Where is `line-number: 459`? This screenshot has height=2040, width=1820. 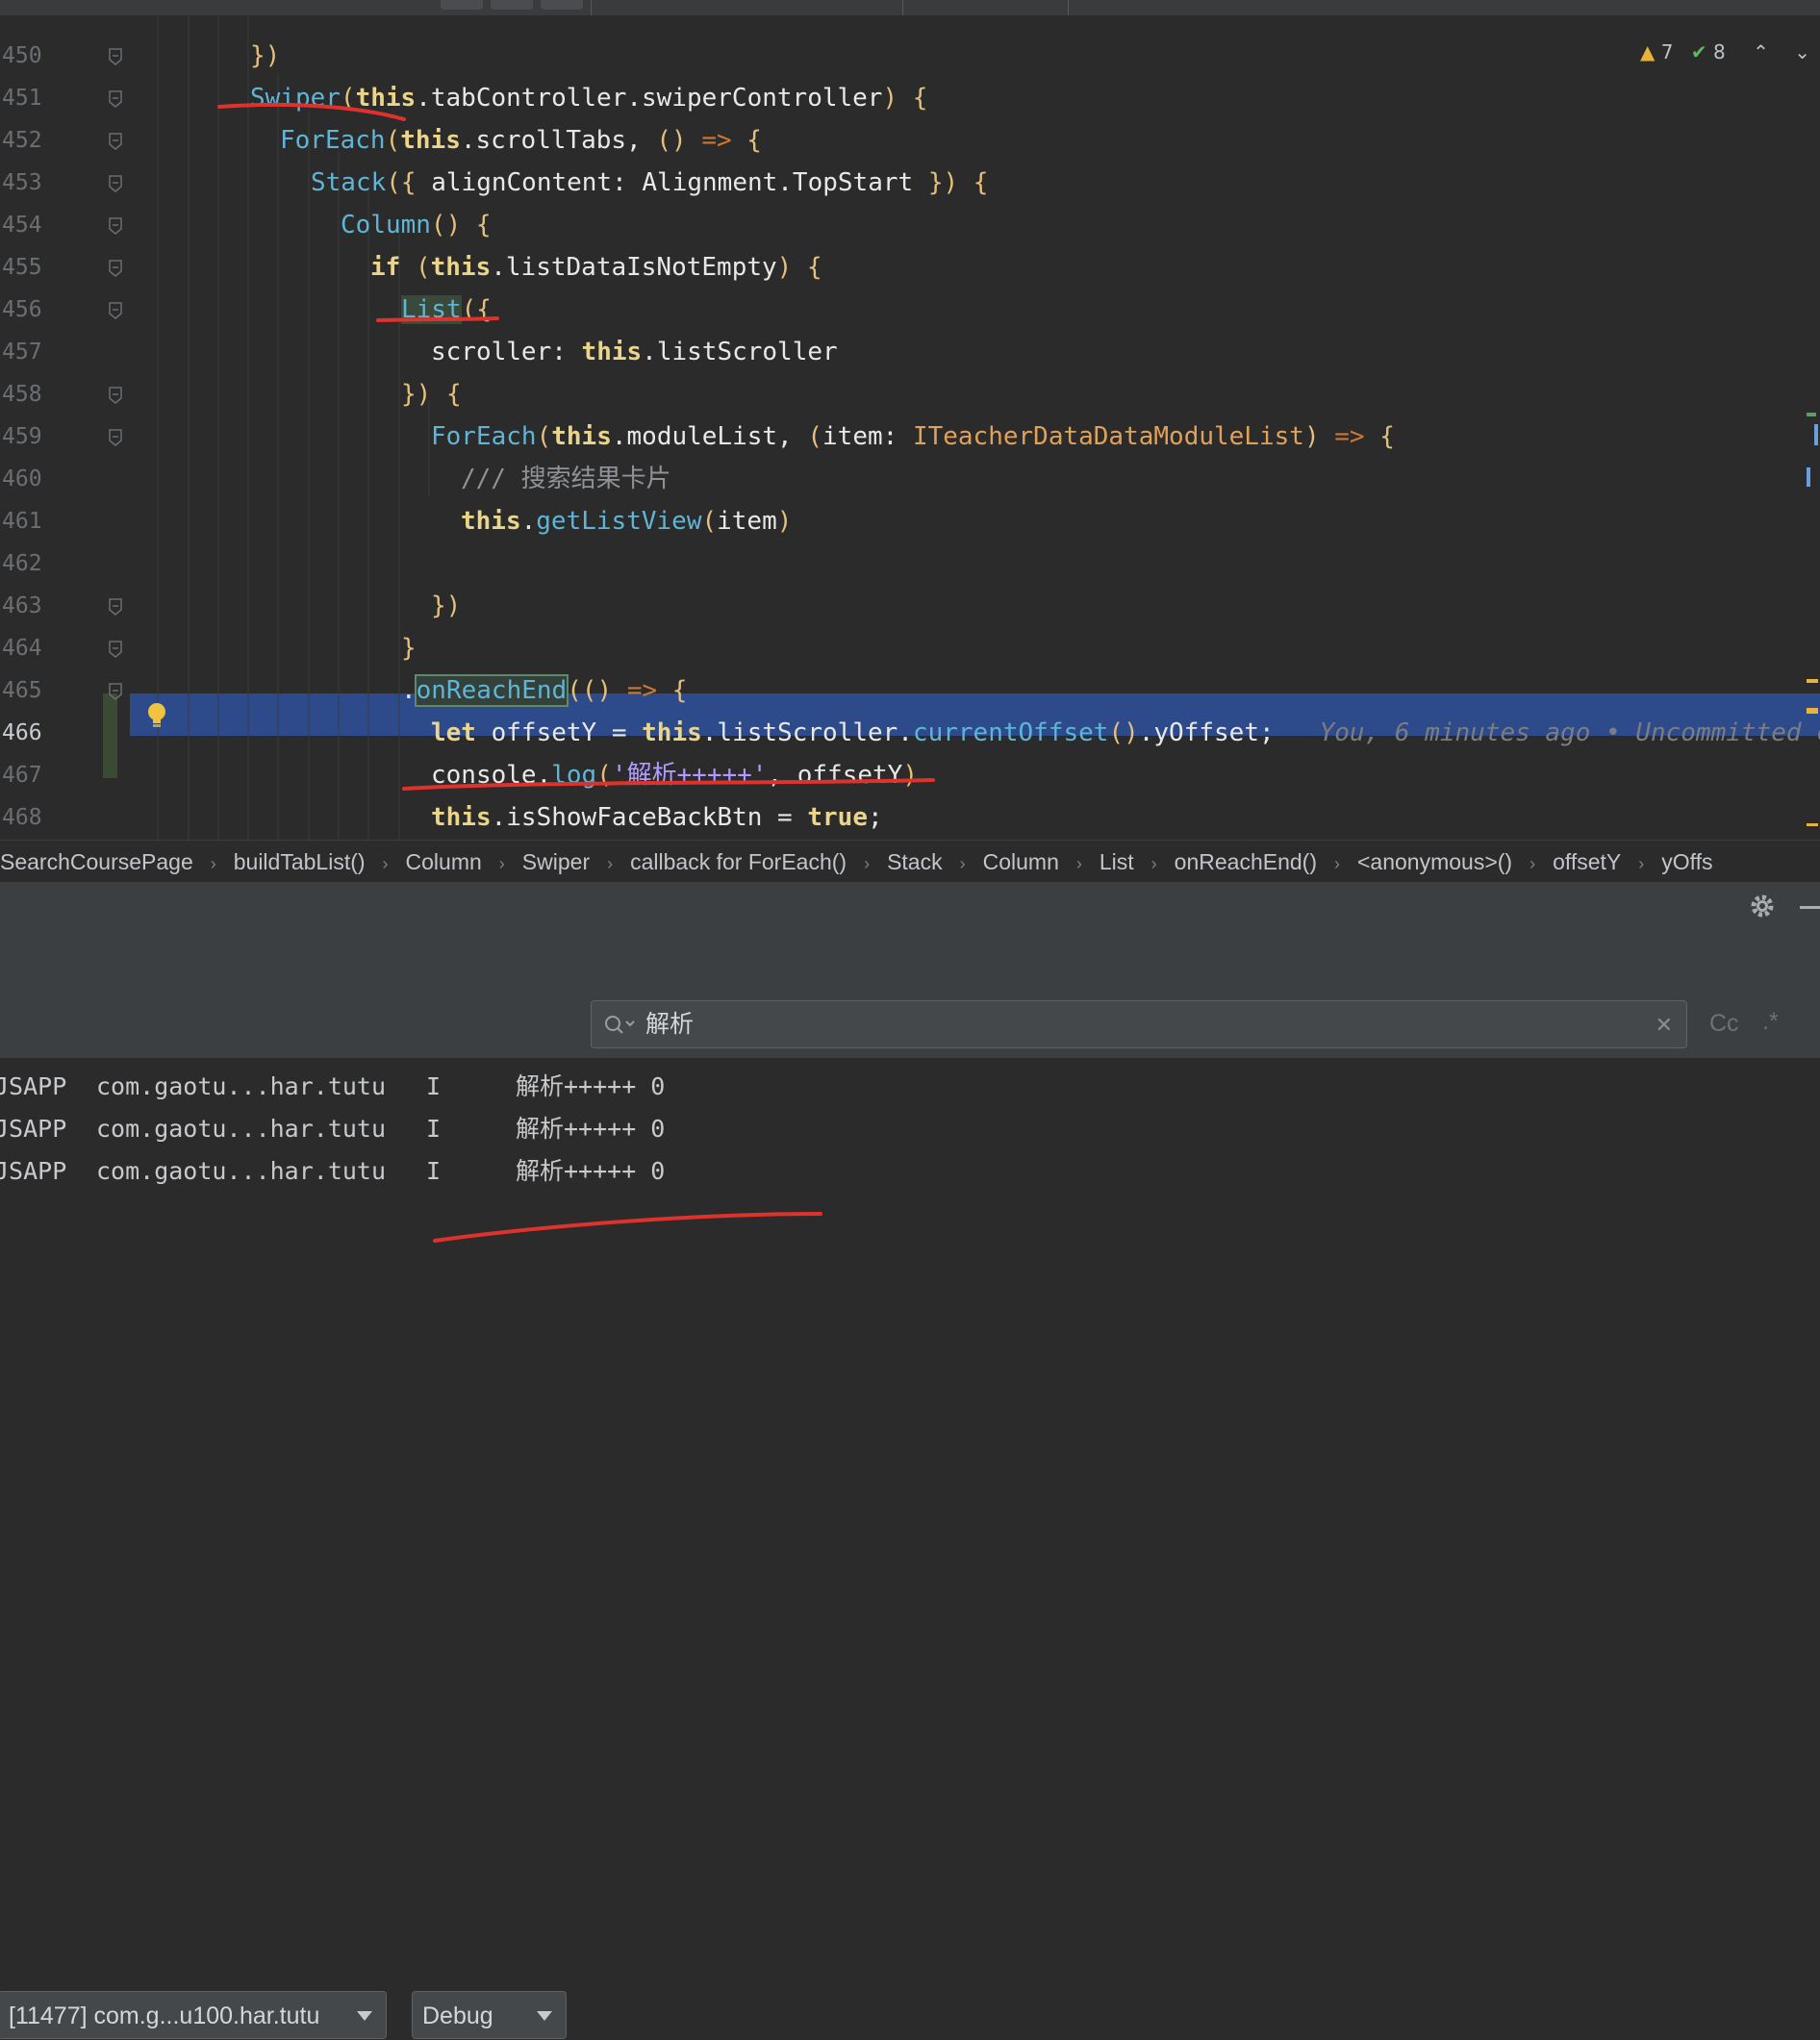 line-number: 459 is located at coordinates (31, 437).